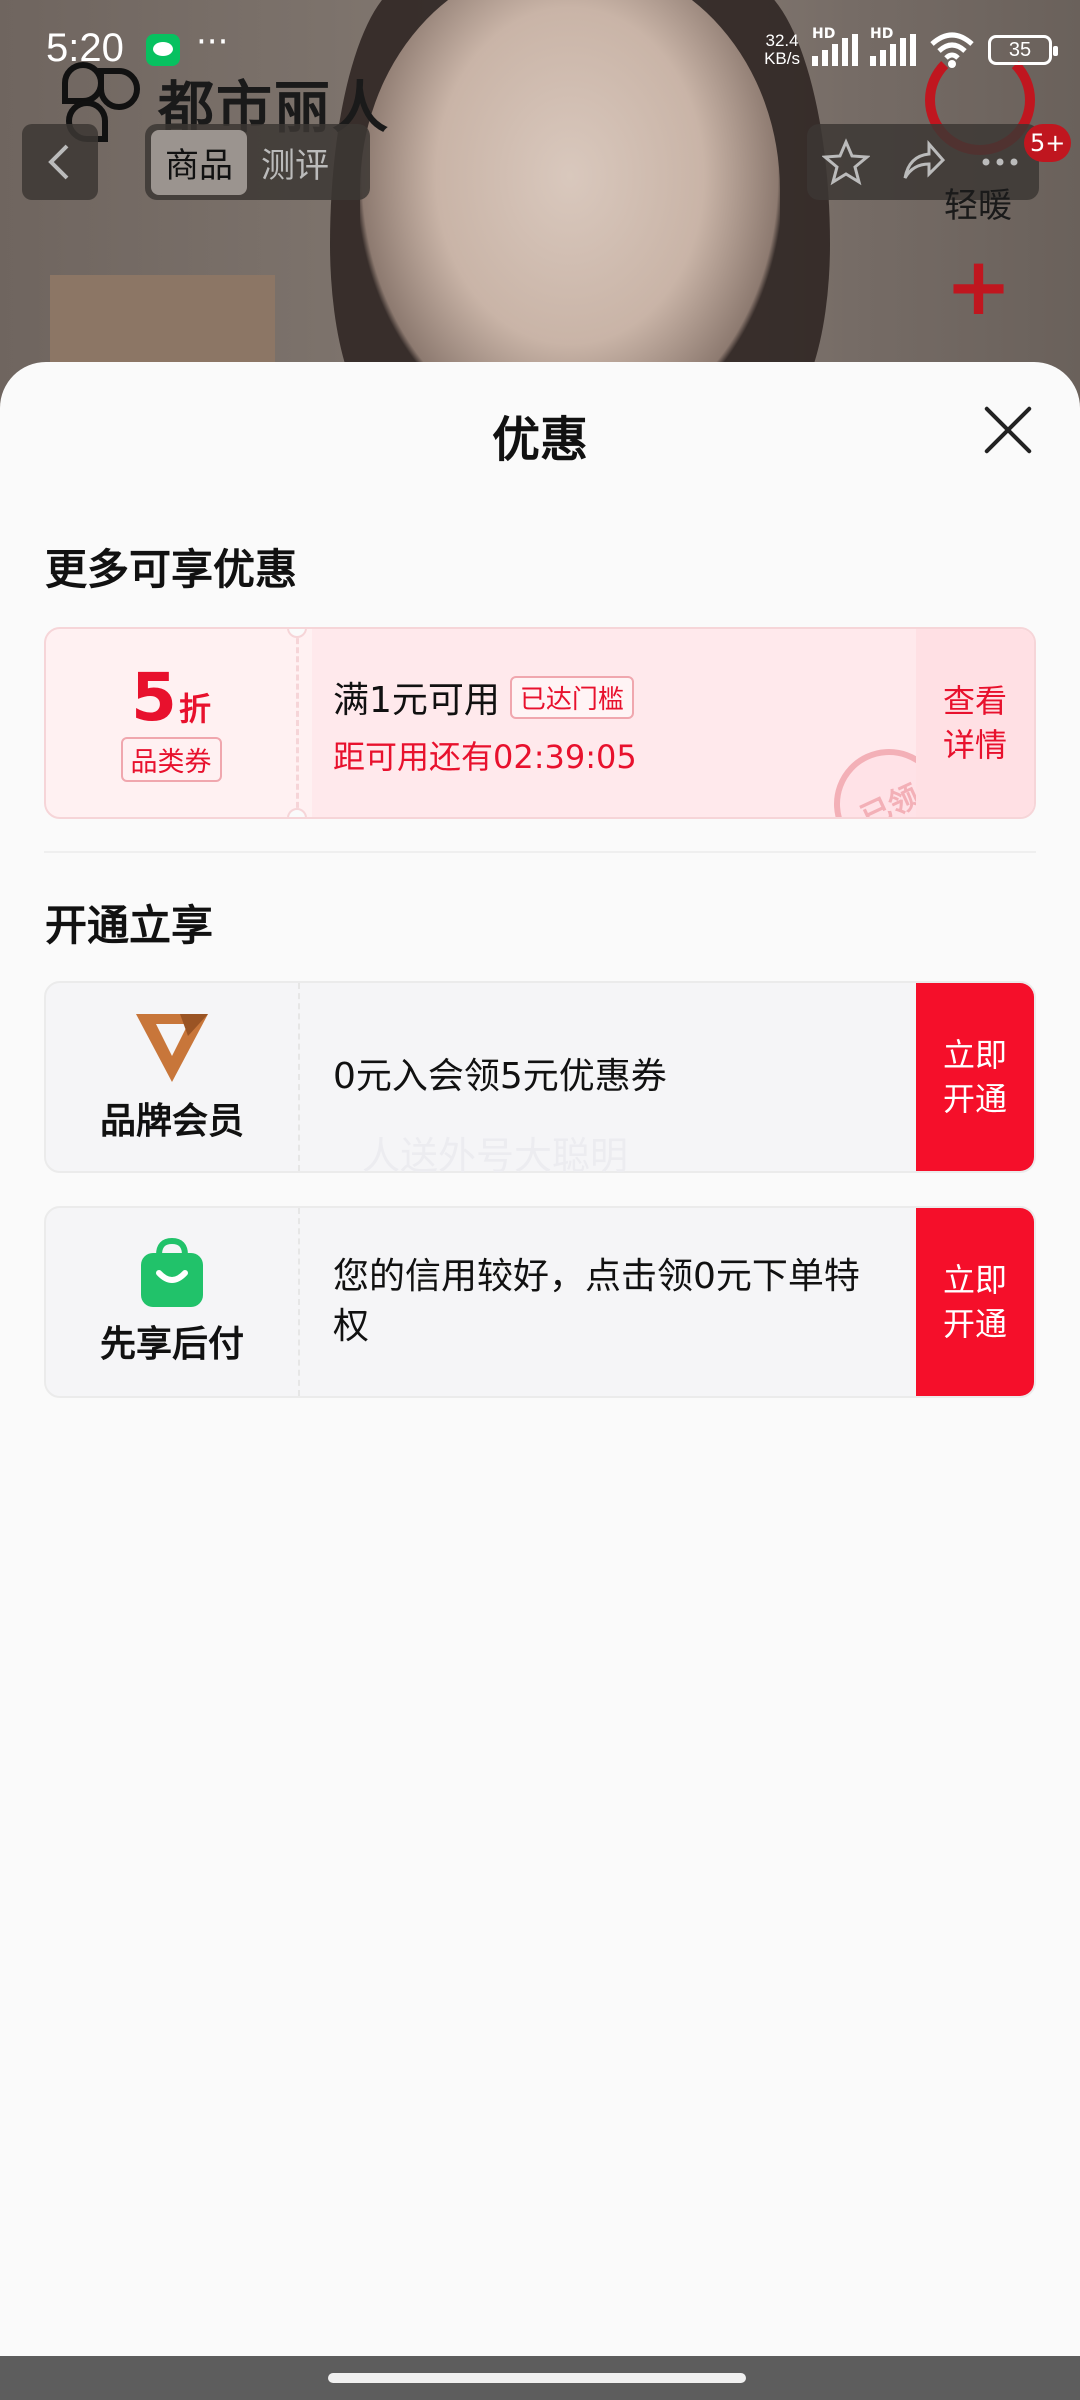 This screenshot has height=2400, width=1080. Describe the element at coordinates (485, 757) in the screenshot. I see `coupon-countdown: 距可用还有02:39:05` at that location.